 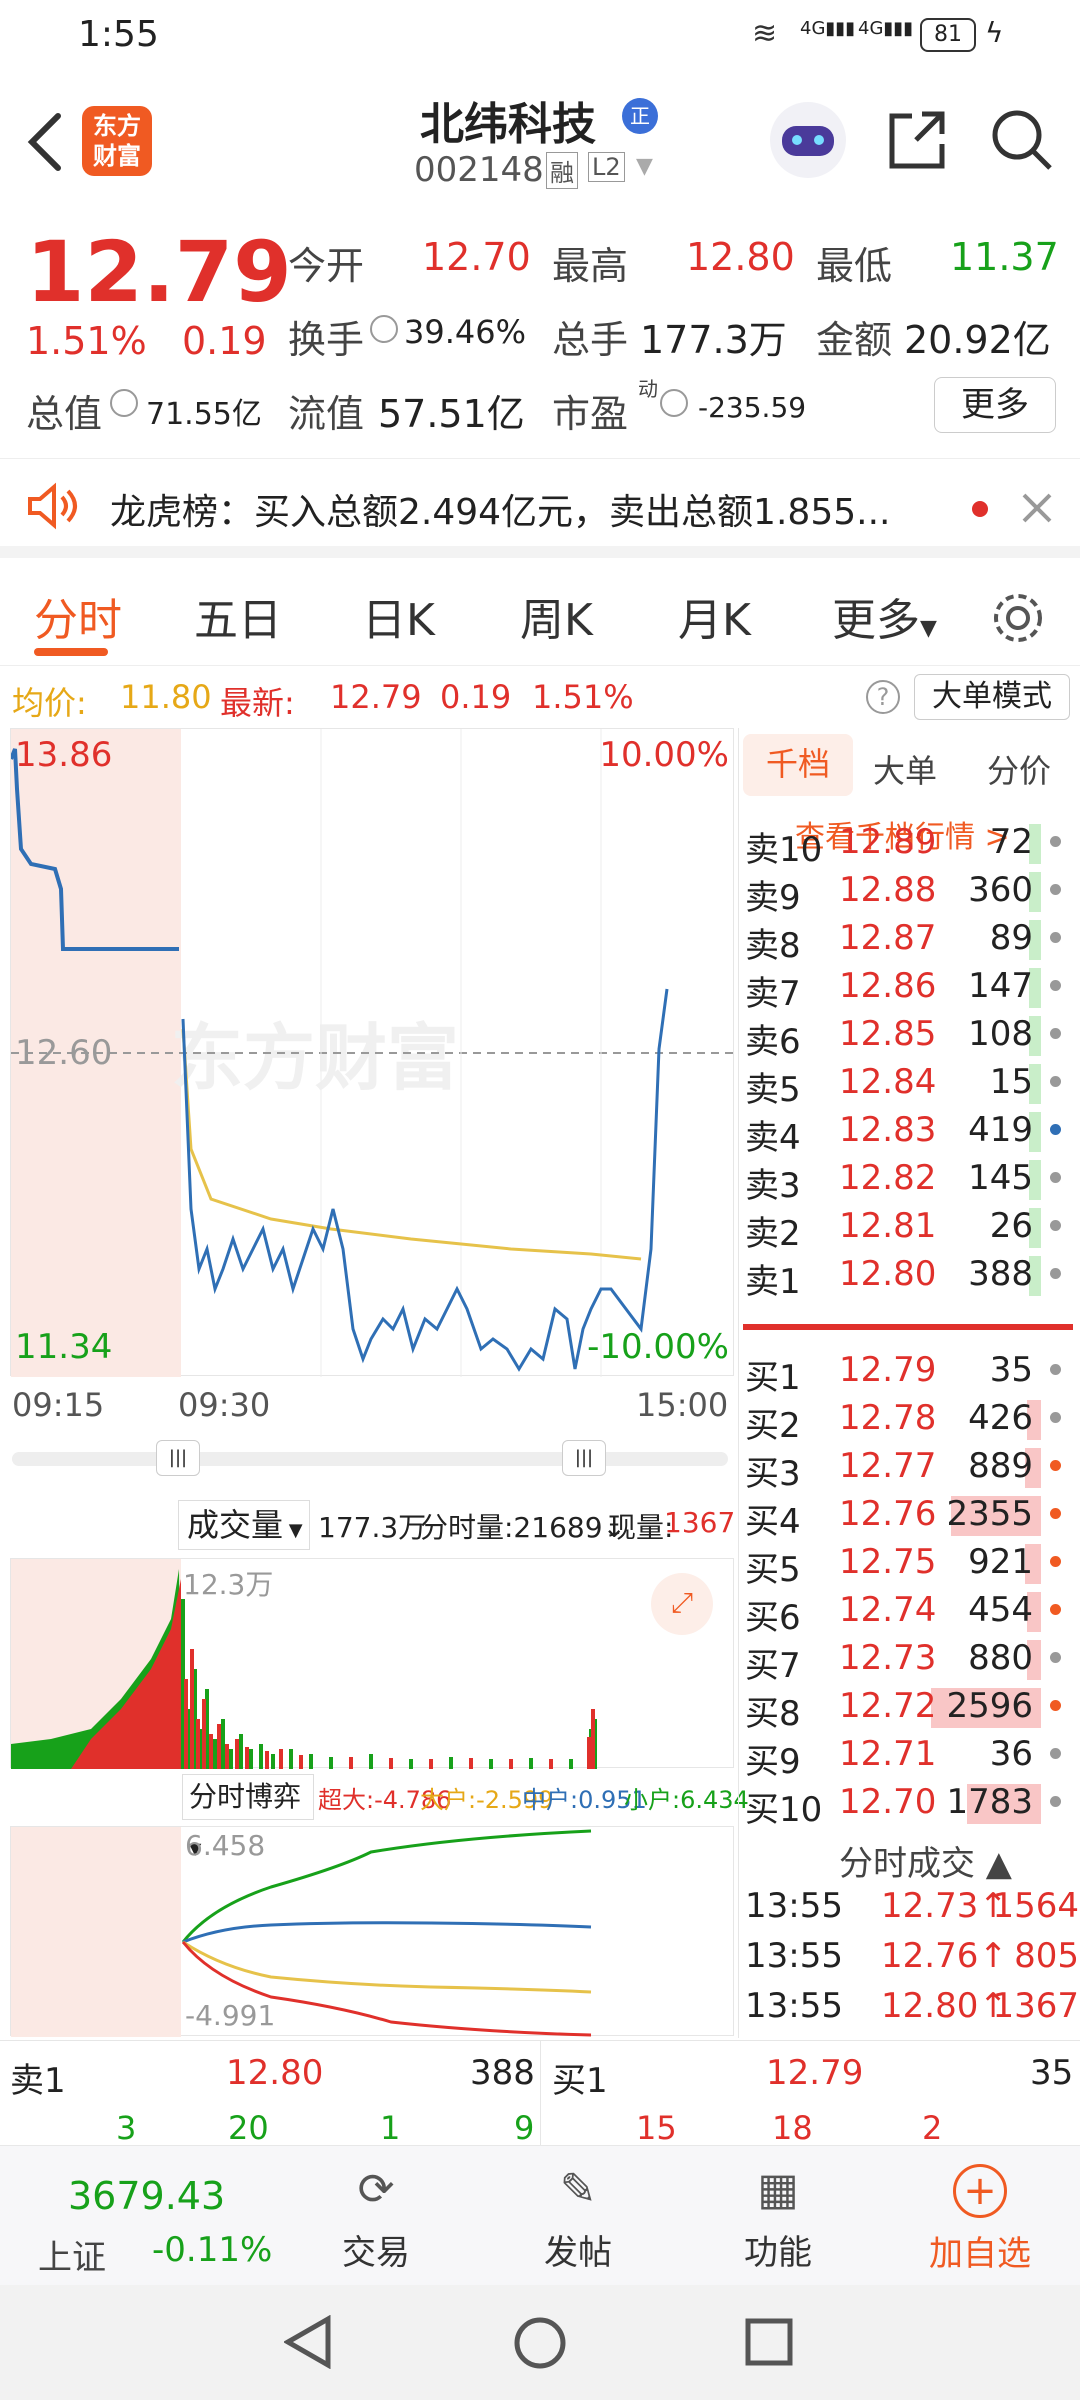 I want to click on bid-volume: 880, so click(x=1000, y=1658).